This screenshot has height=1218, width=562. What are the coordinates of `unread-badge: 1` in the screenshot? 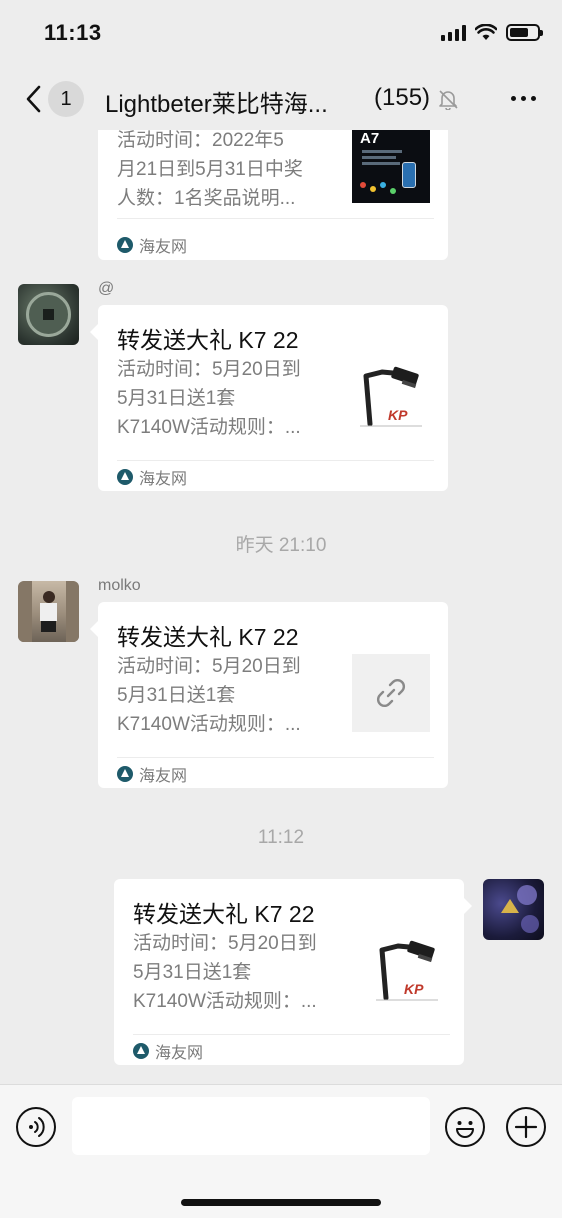 It's located at (66, 99).